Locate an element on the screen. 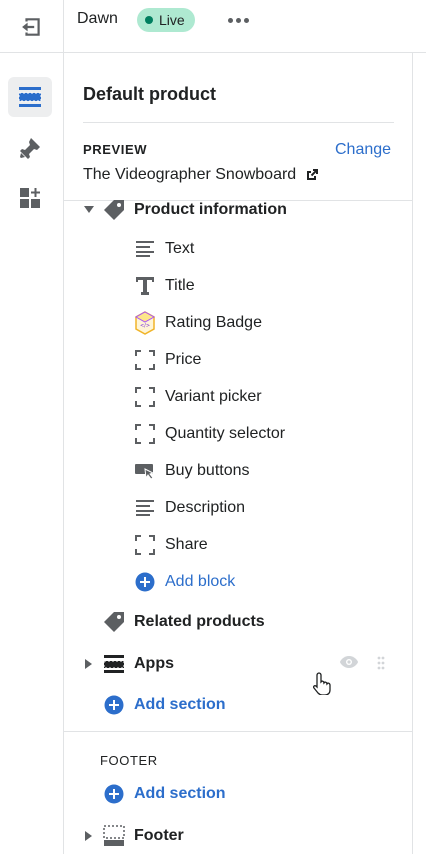 The image size is (426, 854). more-actions-button is located at coordinates (238, 20).